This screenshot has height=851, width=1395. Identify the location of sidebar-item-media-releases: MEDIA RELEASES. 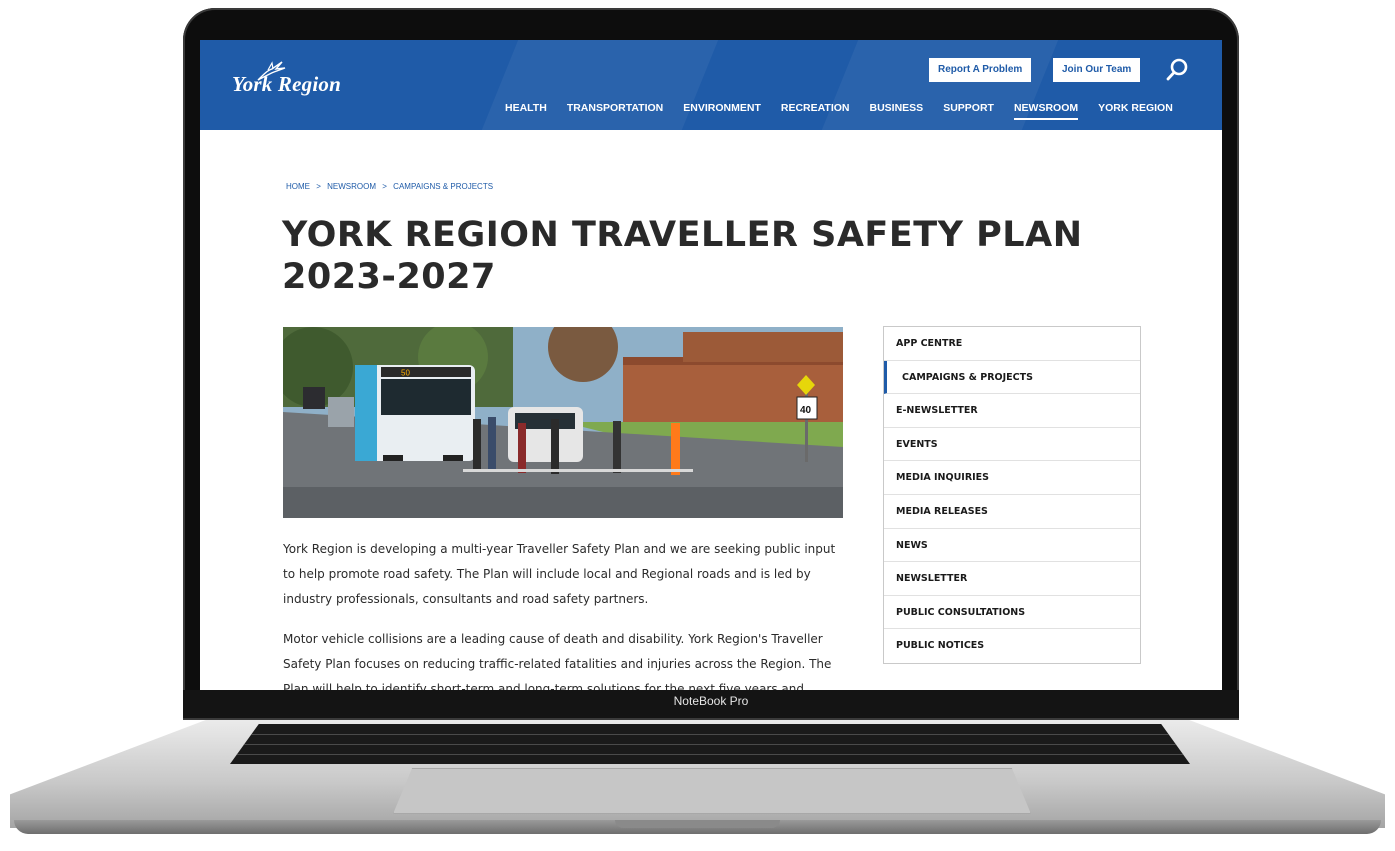
(1012, 512).